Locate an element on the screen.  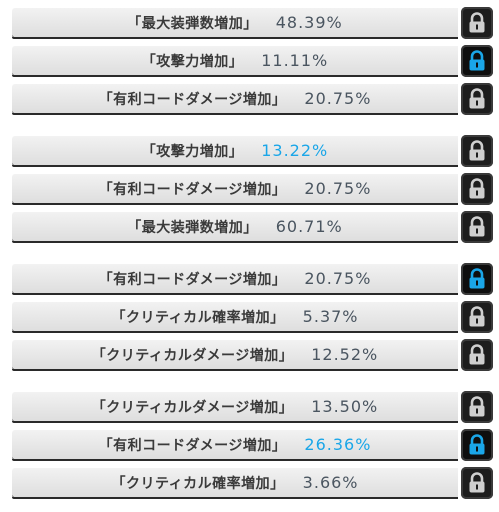
option-row: 「クリティカル確率増加」 3.66% is located at coordinates (255, 483).